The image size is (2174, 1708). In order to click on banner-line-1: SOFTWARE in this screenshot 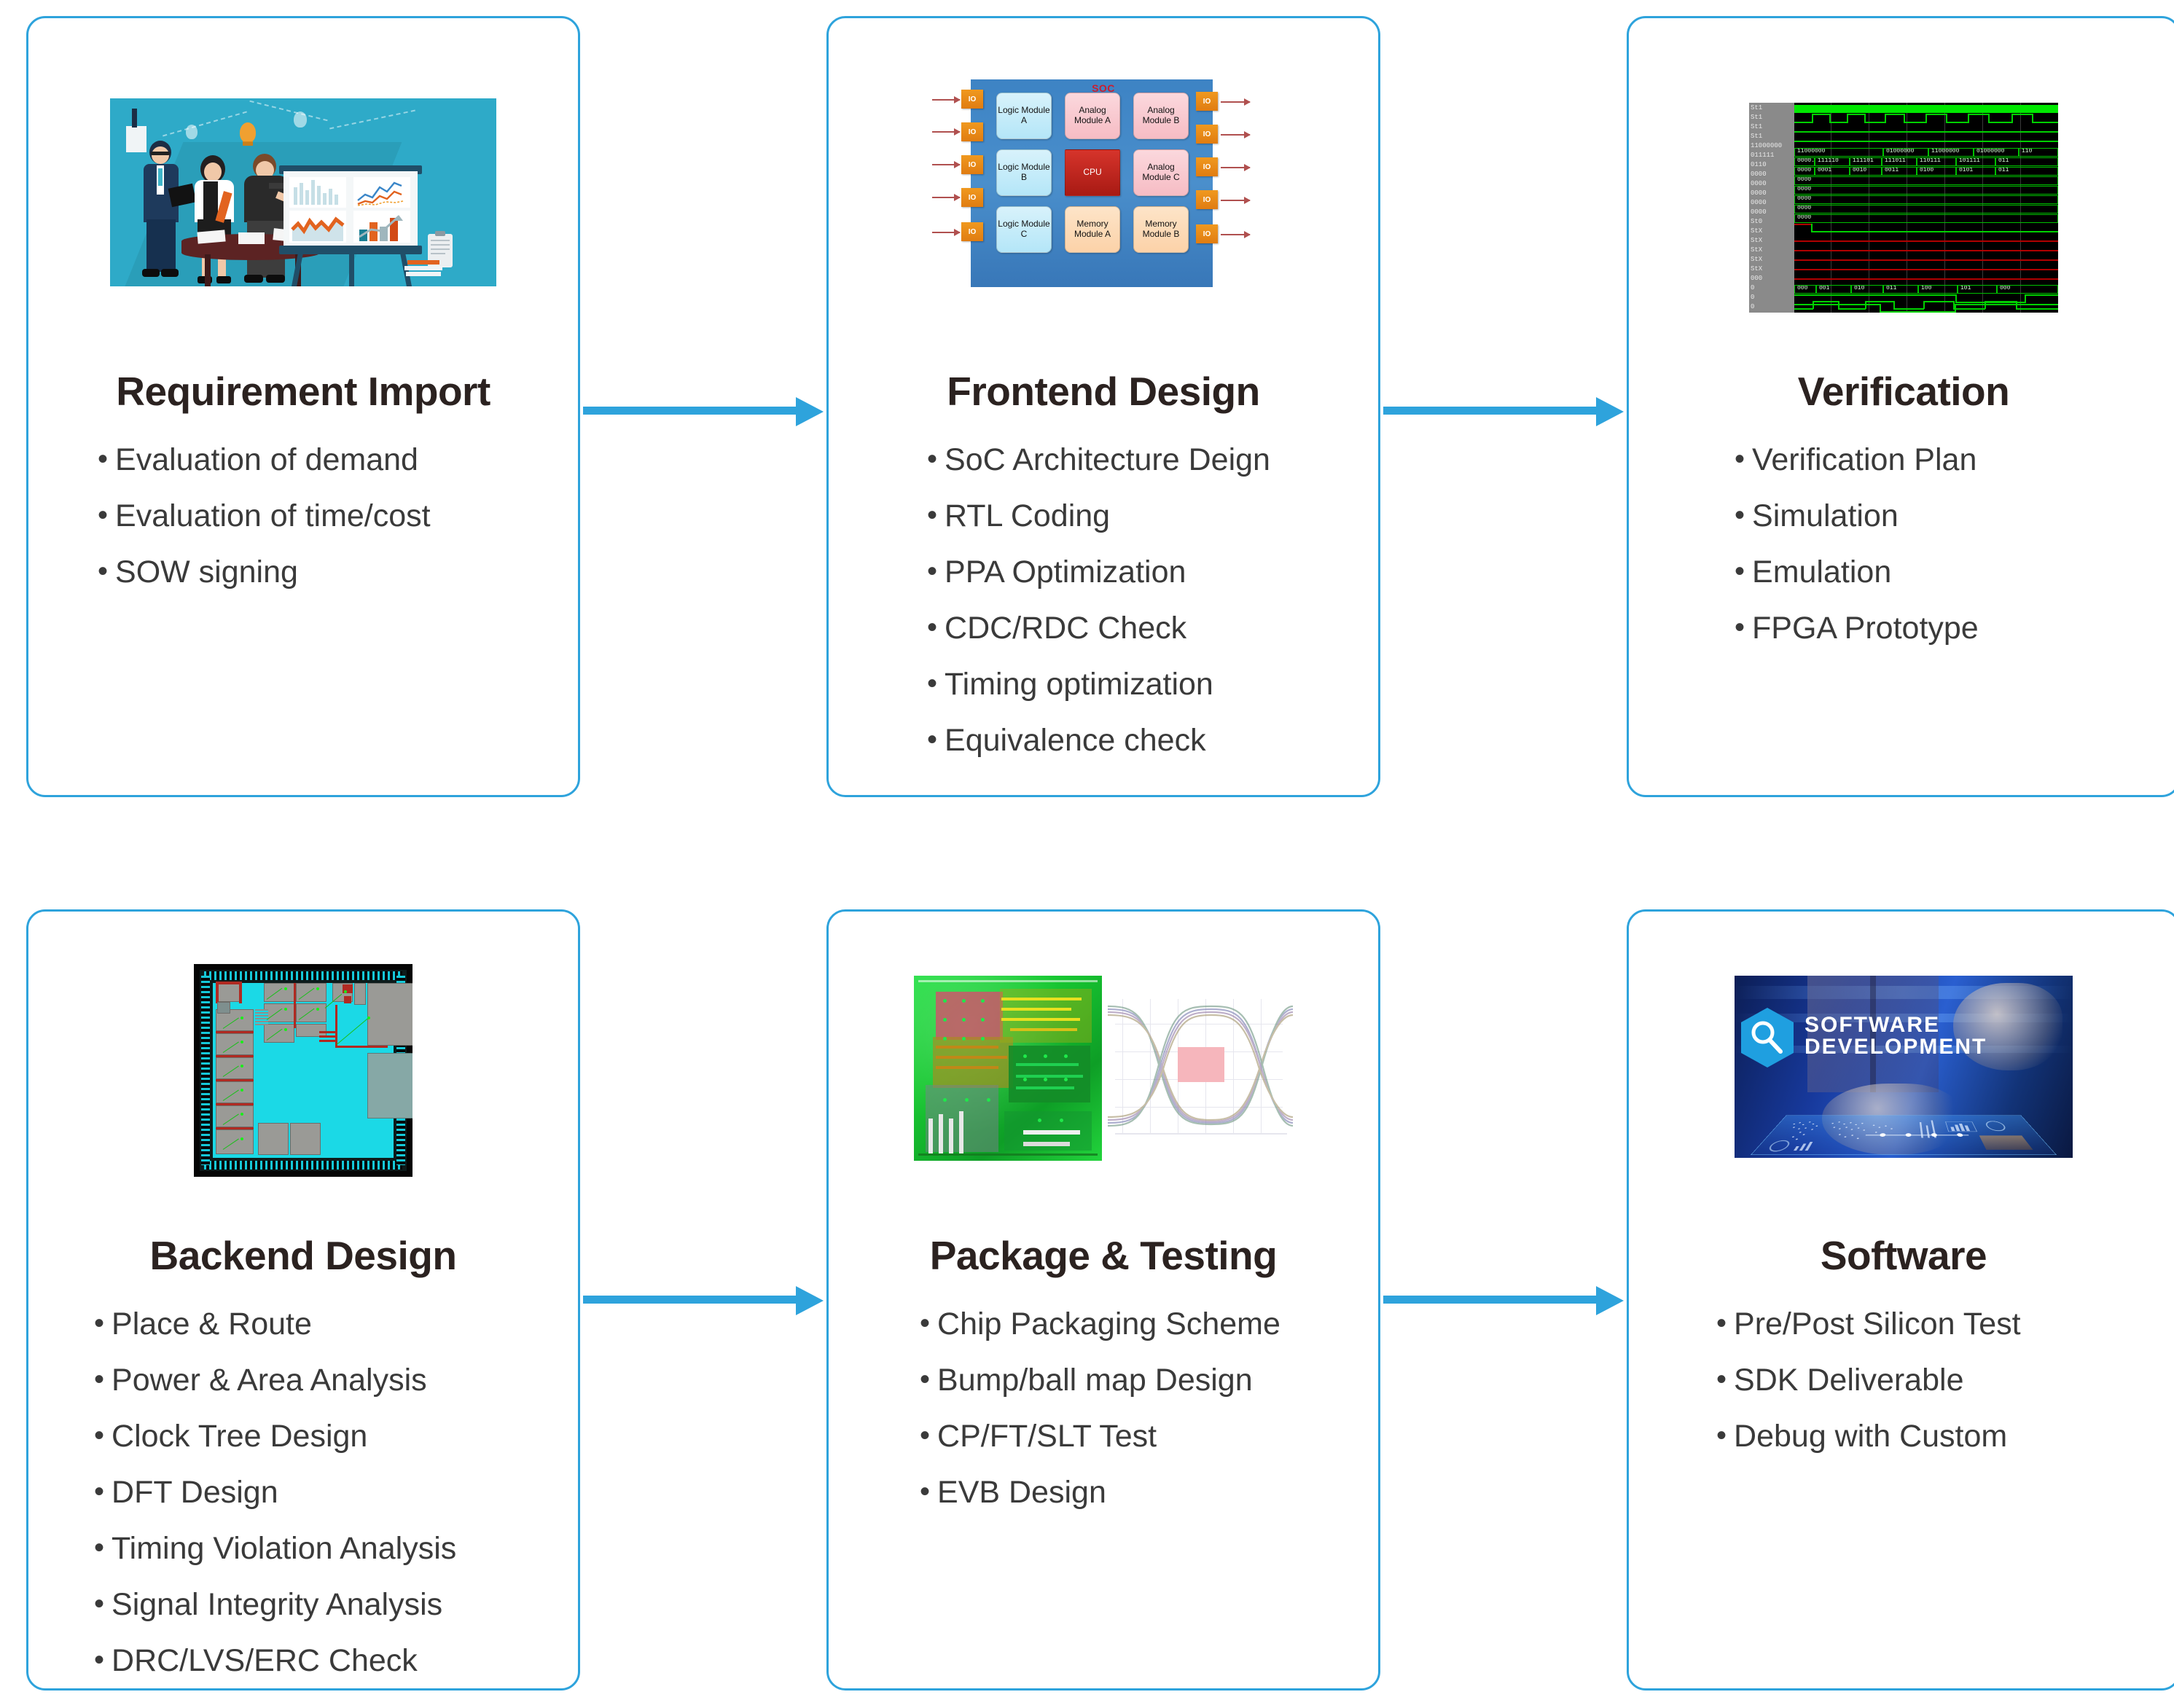, I will do `click(1872, 1025)`.